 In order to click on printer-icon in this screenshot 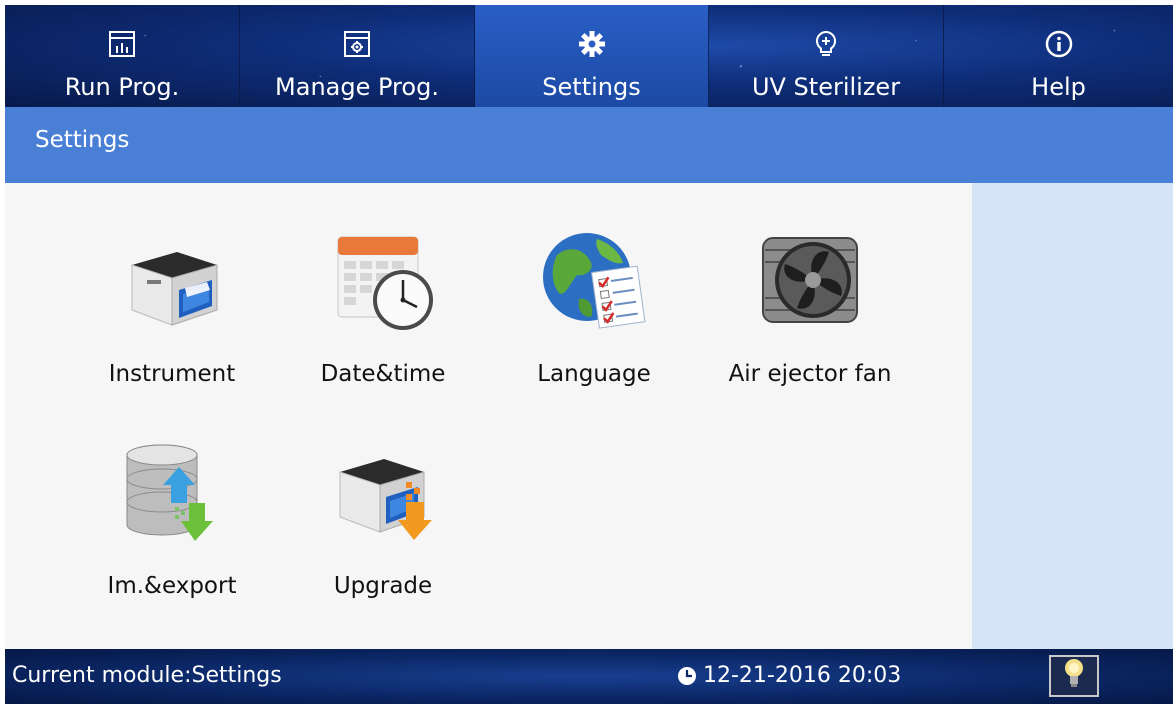, I will do `click(172, 280)`.